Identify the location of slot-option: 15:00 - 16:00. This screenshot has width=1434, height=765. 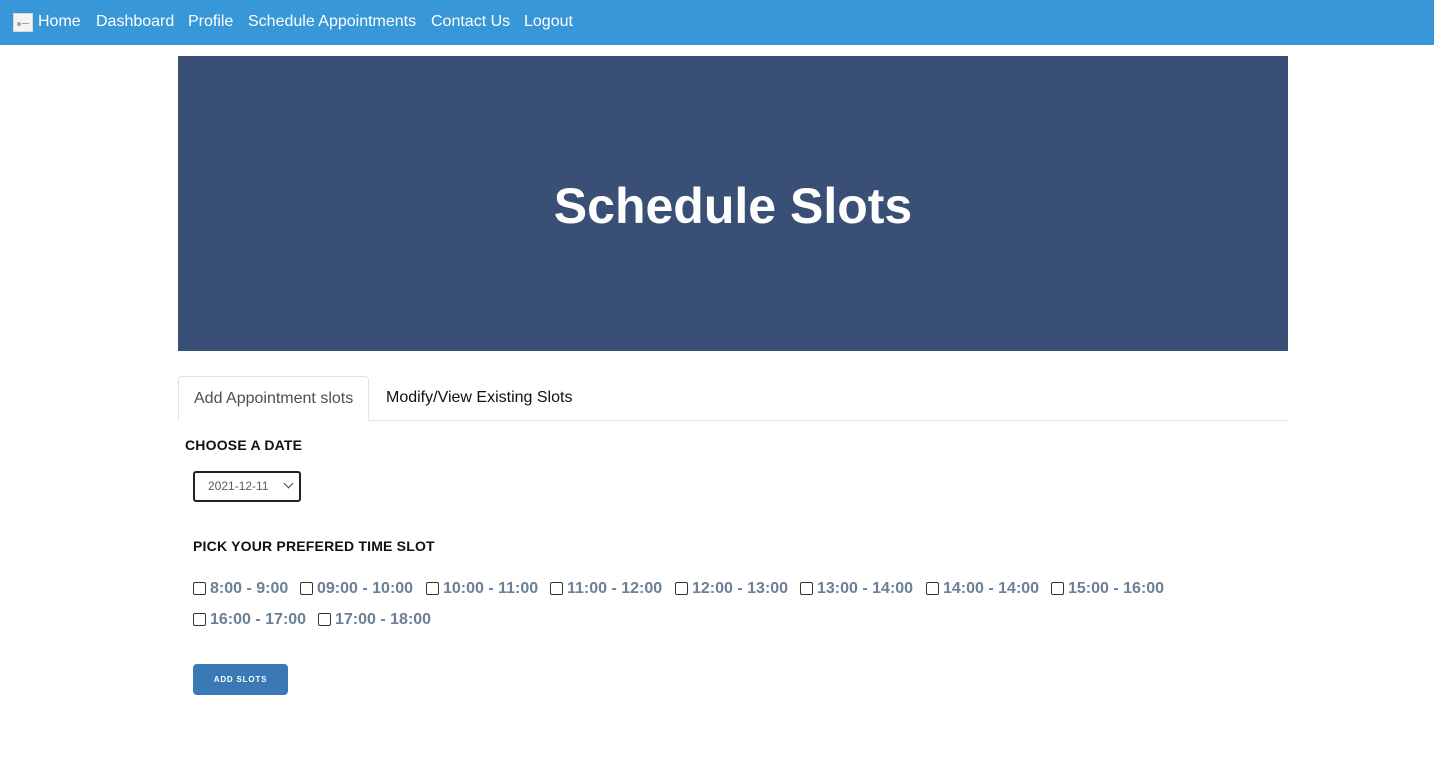
(1107, 589).